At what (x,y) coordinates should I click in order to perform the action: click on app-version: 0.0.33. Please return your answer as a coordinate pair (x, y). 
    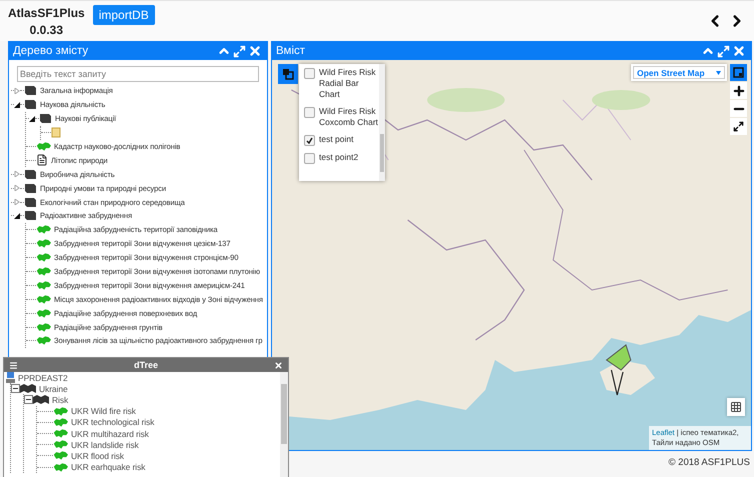
    Looking at the image, I should click on (47, 29).